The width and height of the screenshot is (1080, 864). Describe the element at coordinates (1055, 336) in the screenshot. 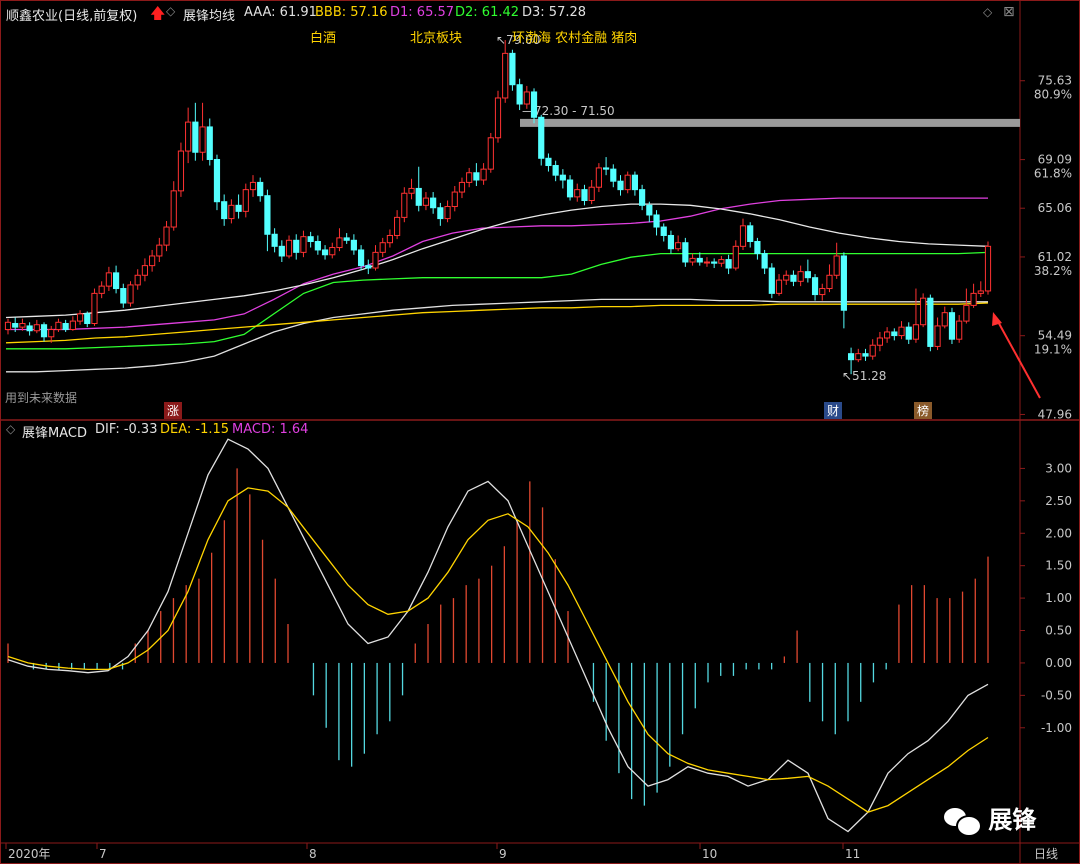

I see `price-tick-label: 54.49` at that location.